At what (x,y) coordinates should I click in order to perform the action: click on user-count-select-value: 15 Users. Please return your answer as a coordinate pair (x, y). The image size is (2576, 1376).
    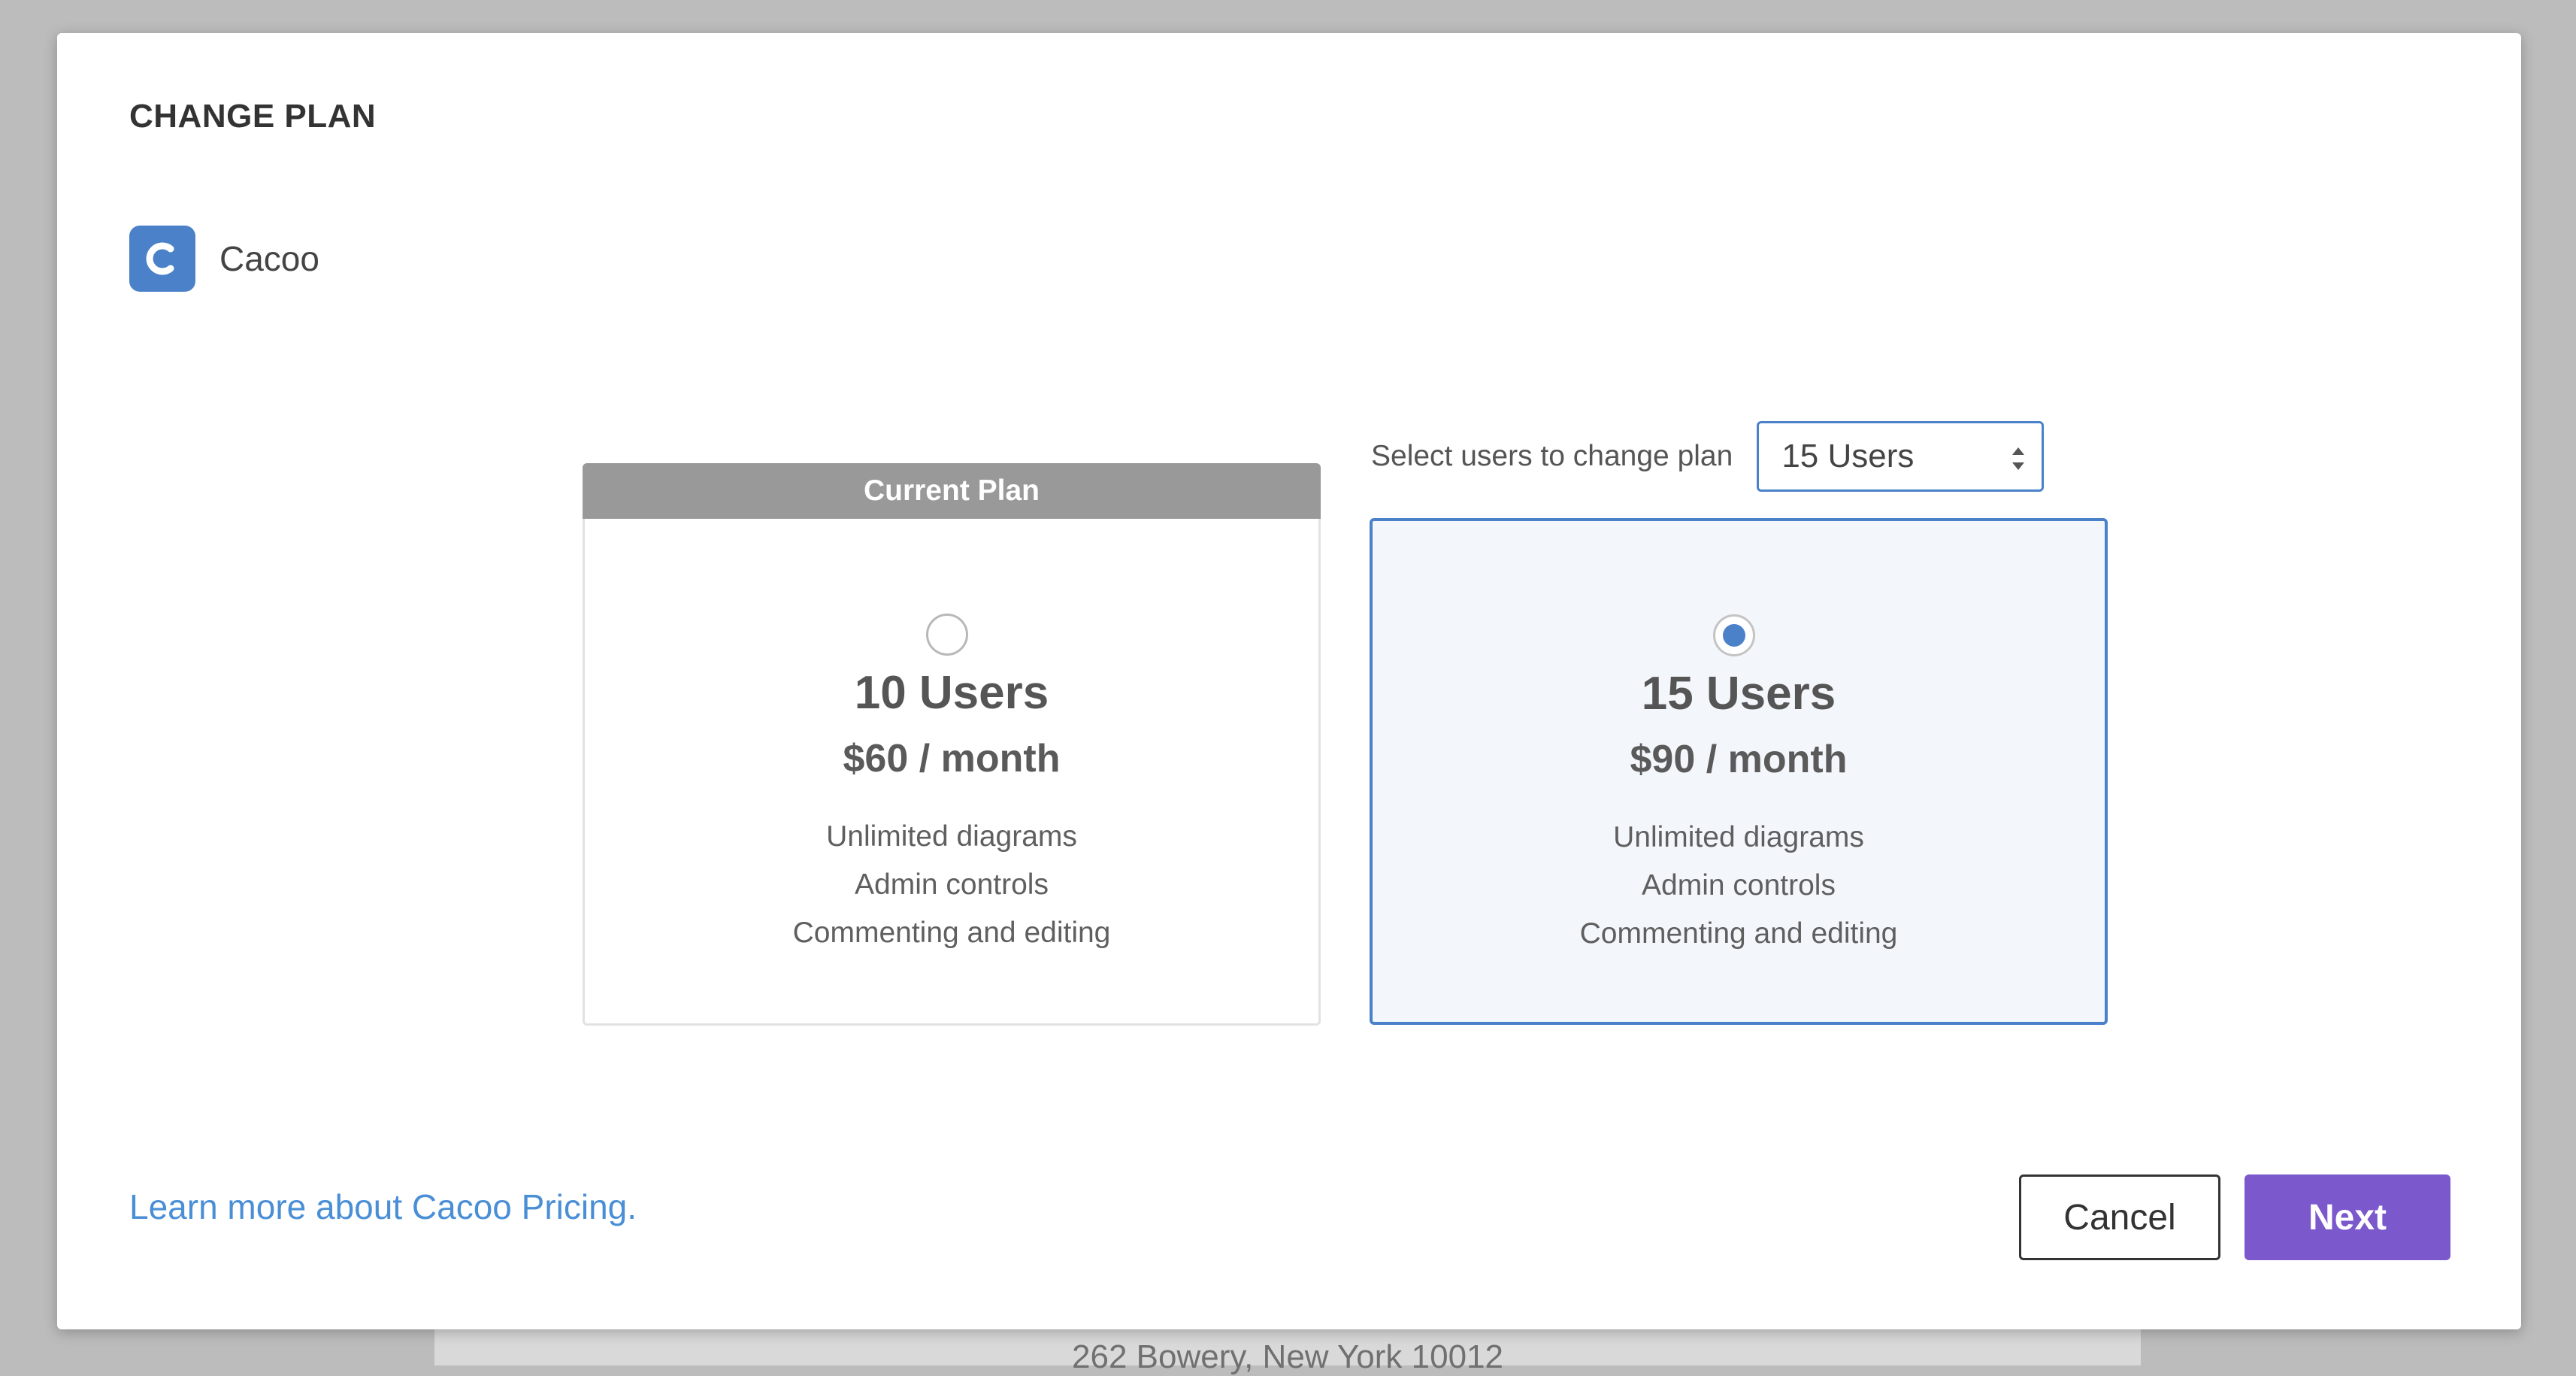
    Looking at the image, I should click on (1848, 456).